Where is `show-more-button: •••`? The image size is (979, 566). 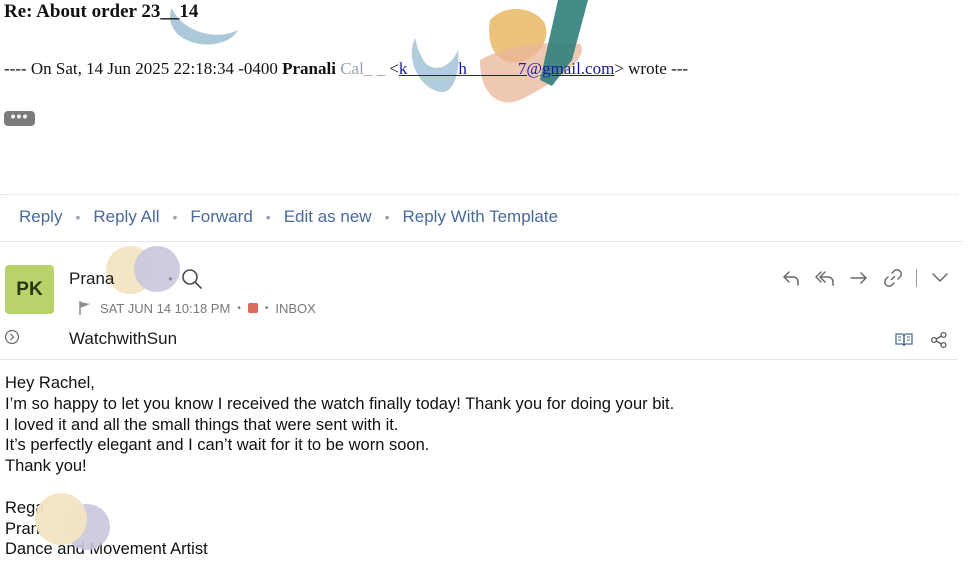 show-more-button: ••• is located at coordinates (19, 117).